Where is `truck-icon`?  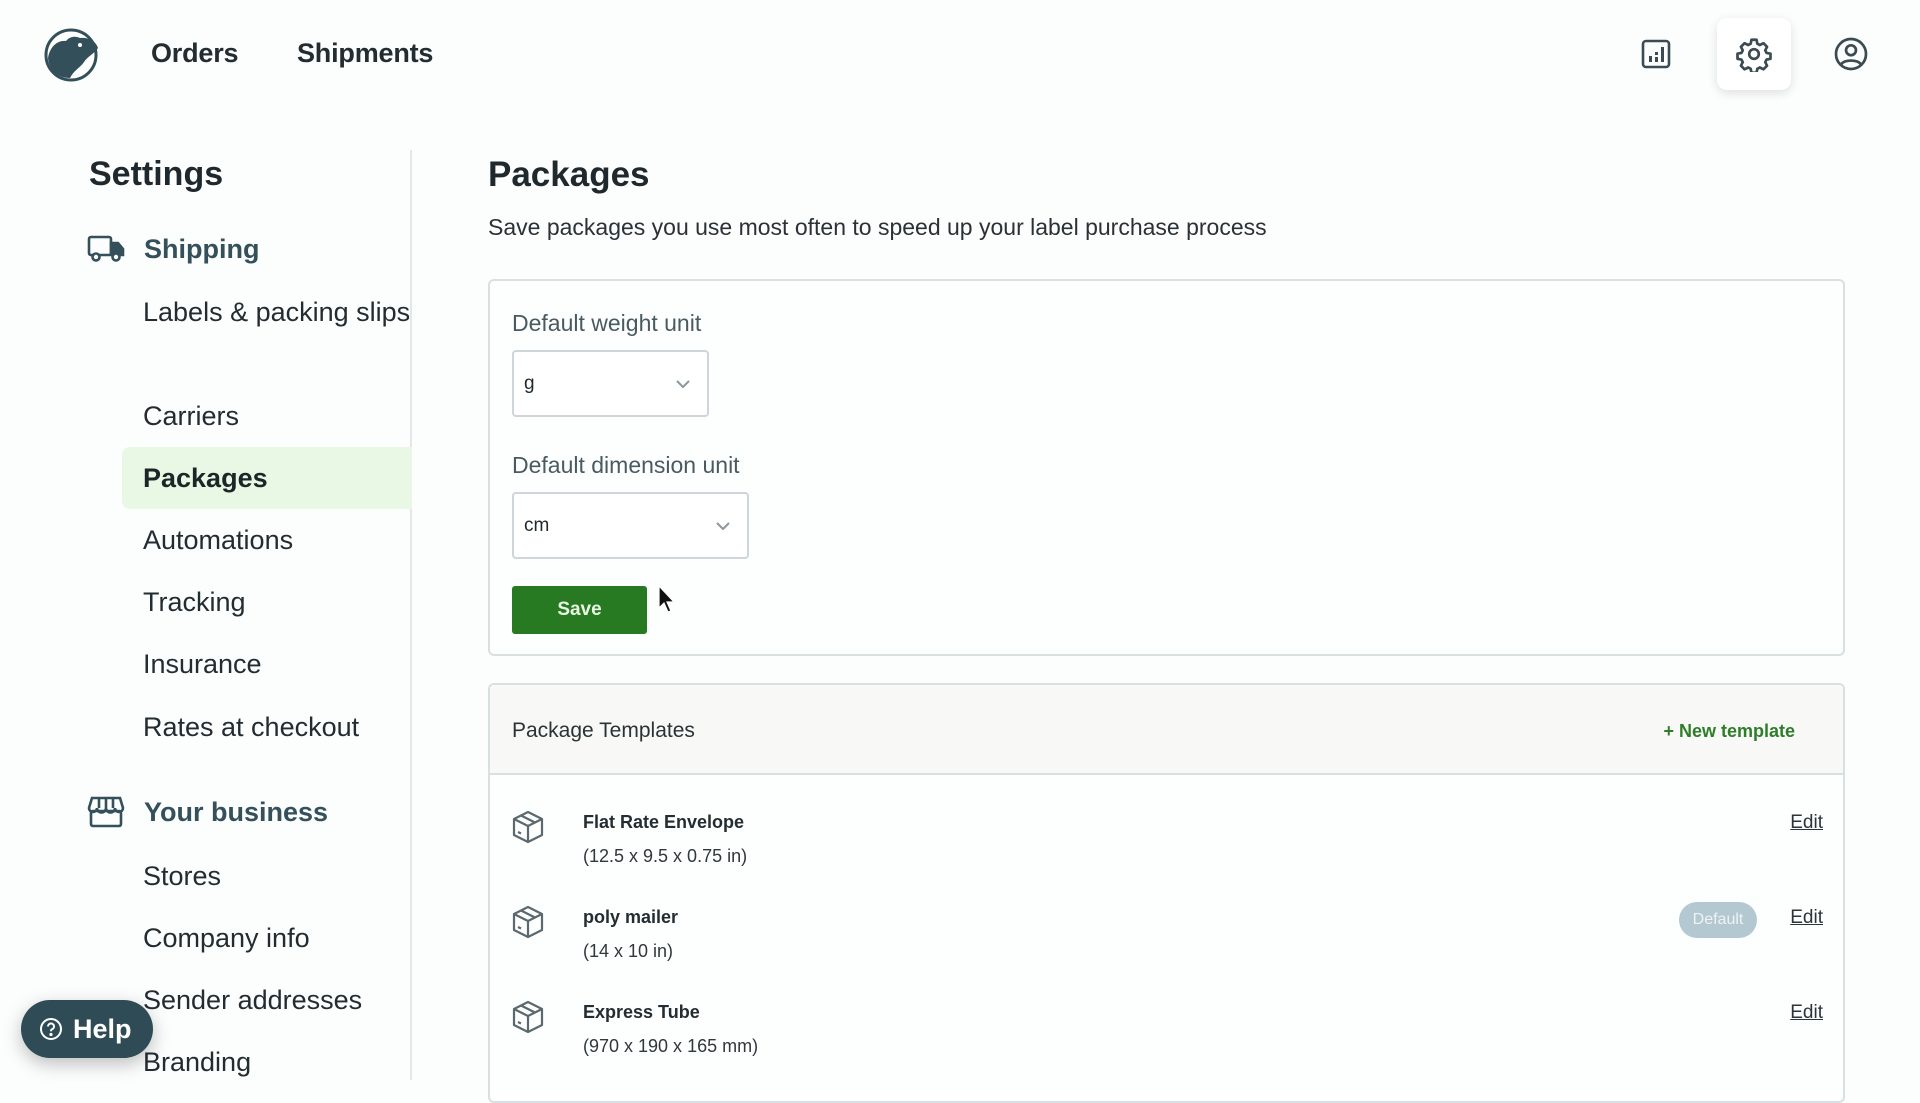 truck-icon is located at coordinates (106, 248).